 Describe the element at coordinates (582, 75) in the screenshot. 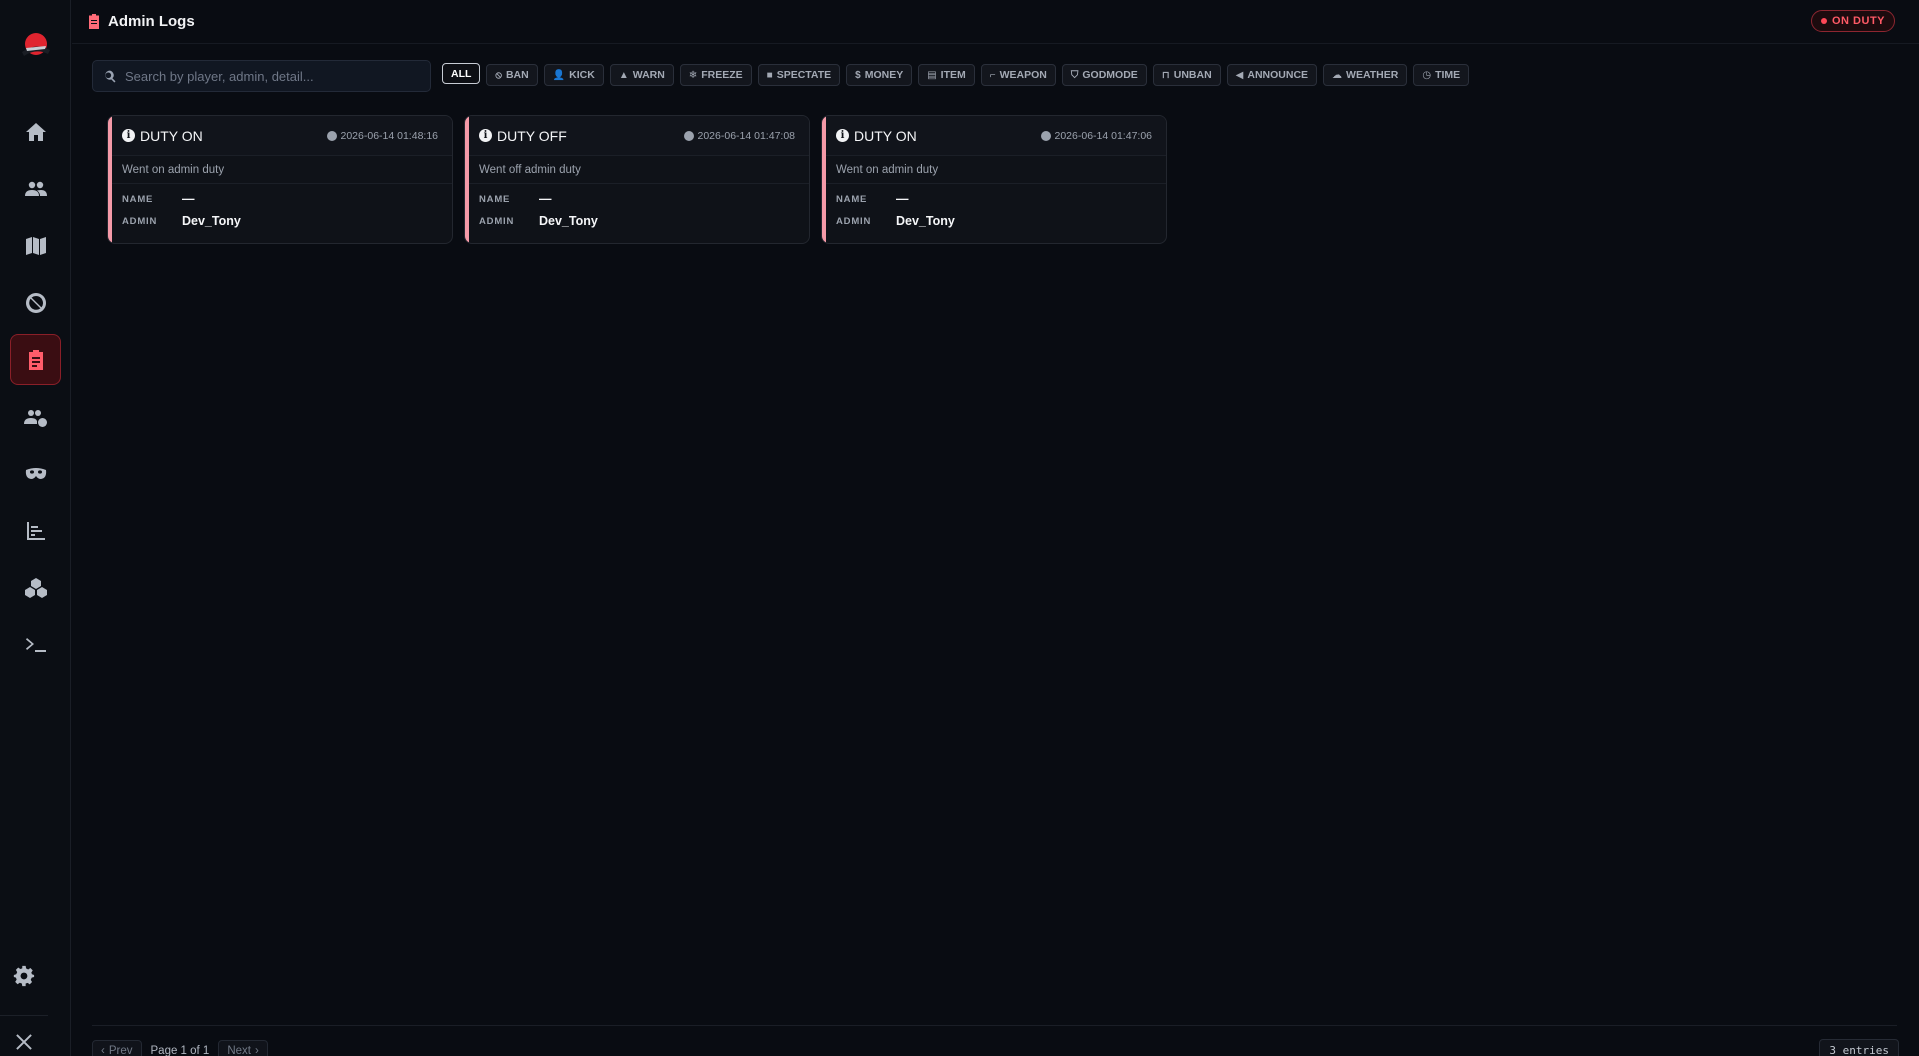

I see `filter-label: KICK` at that location.